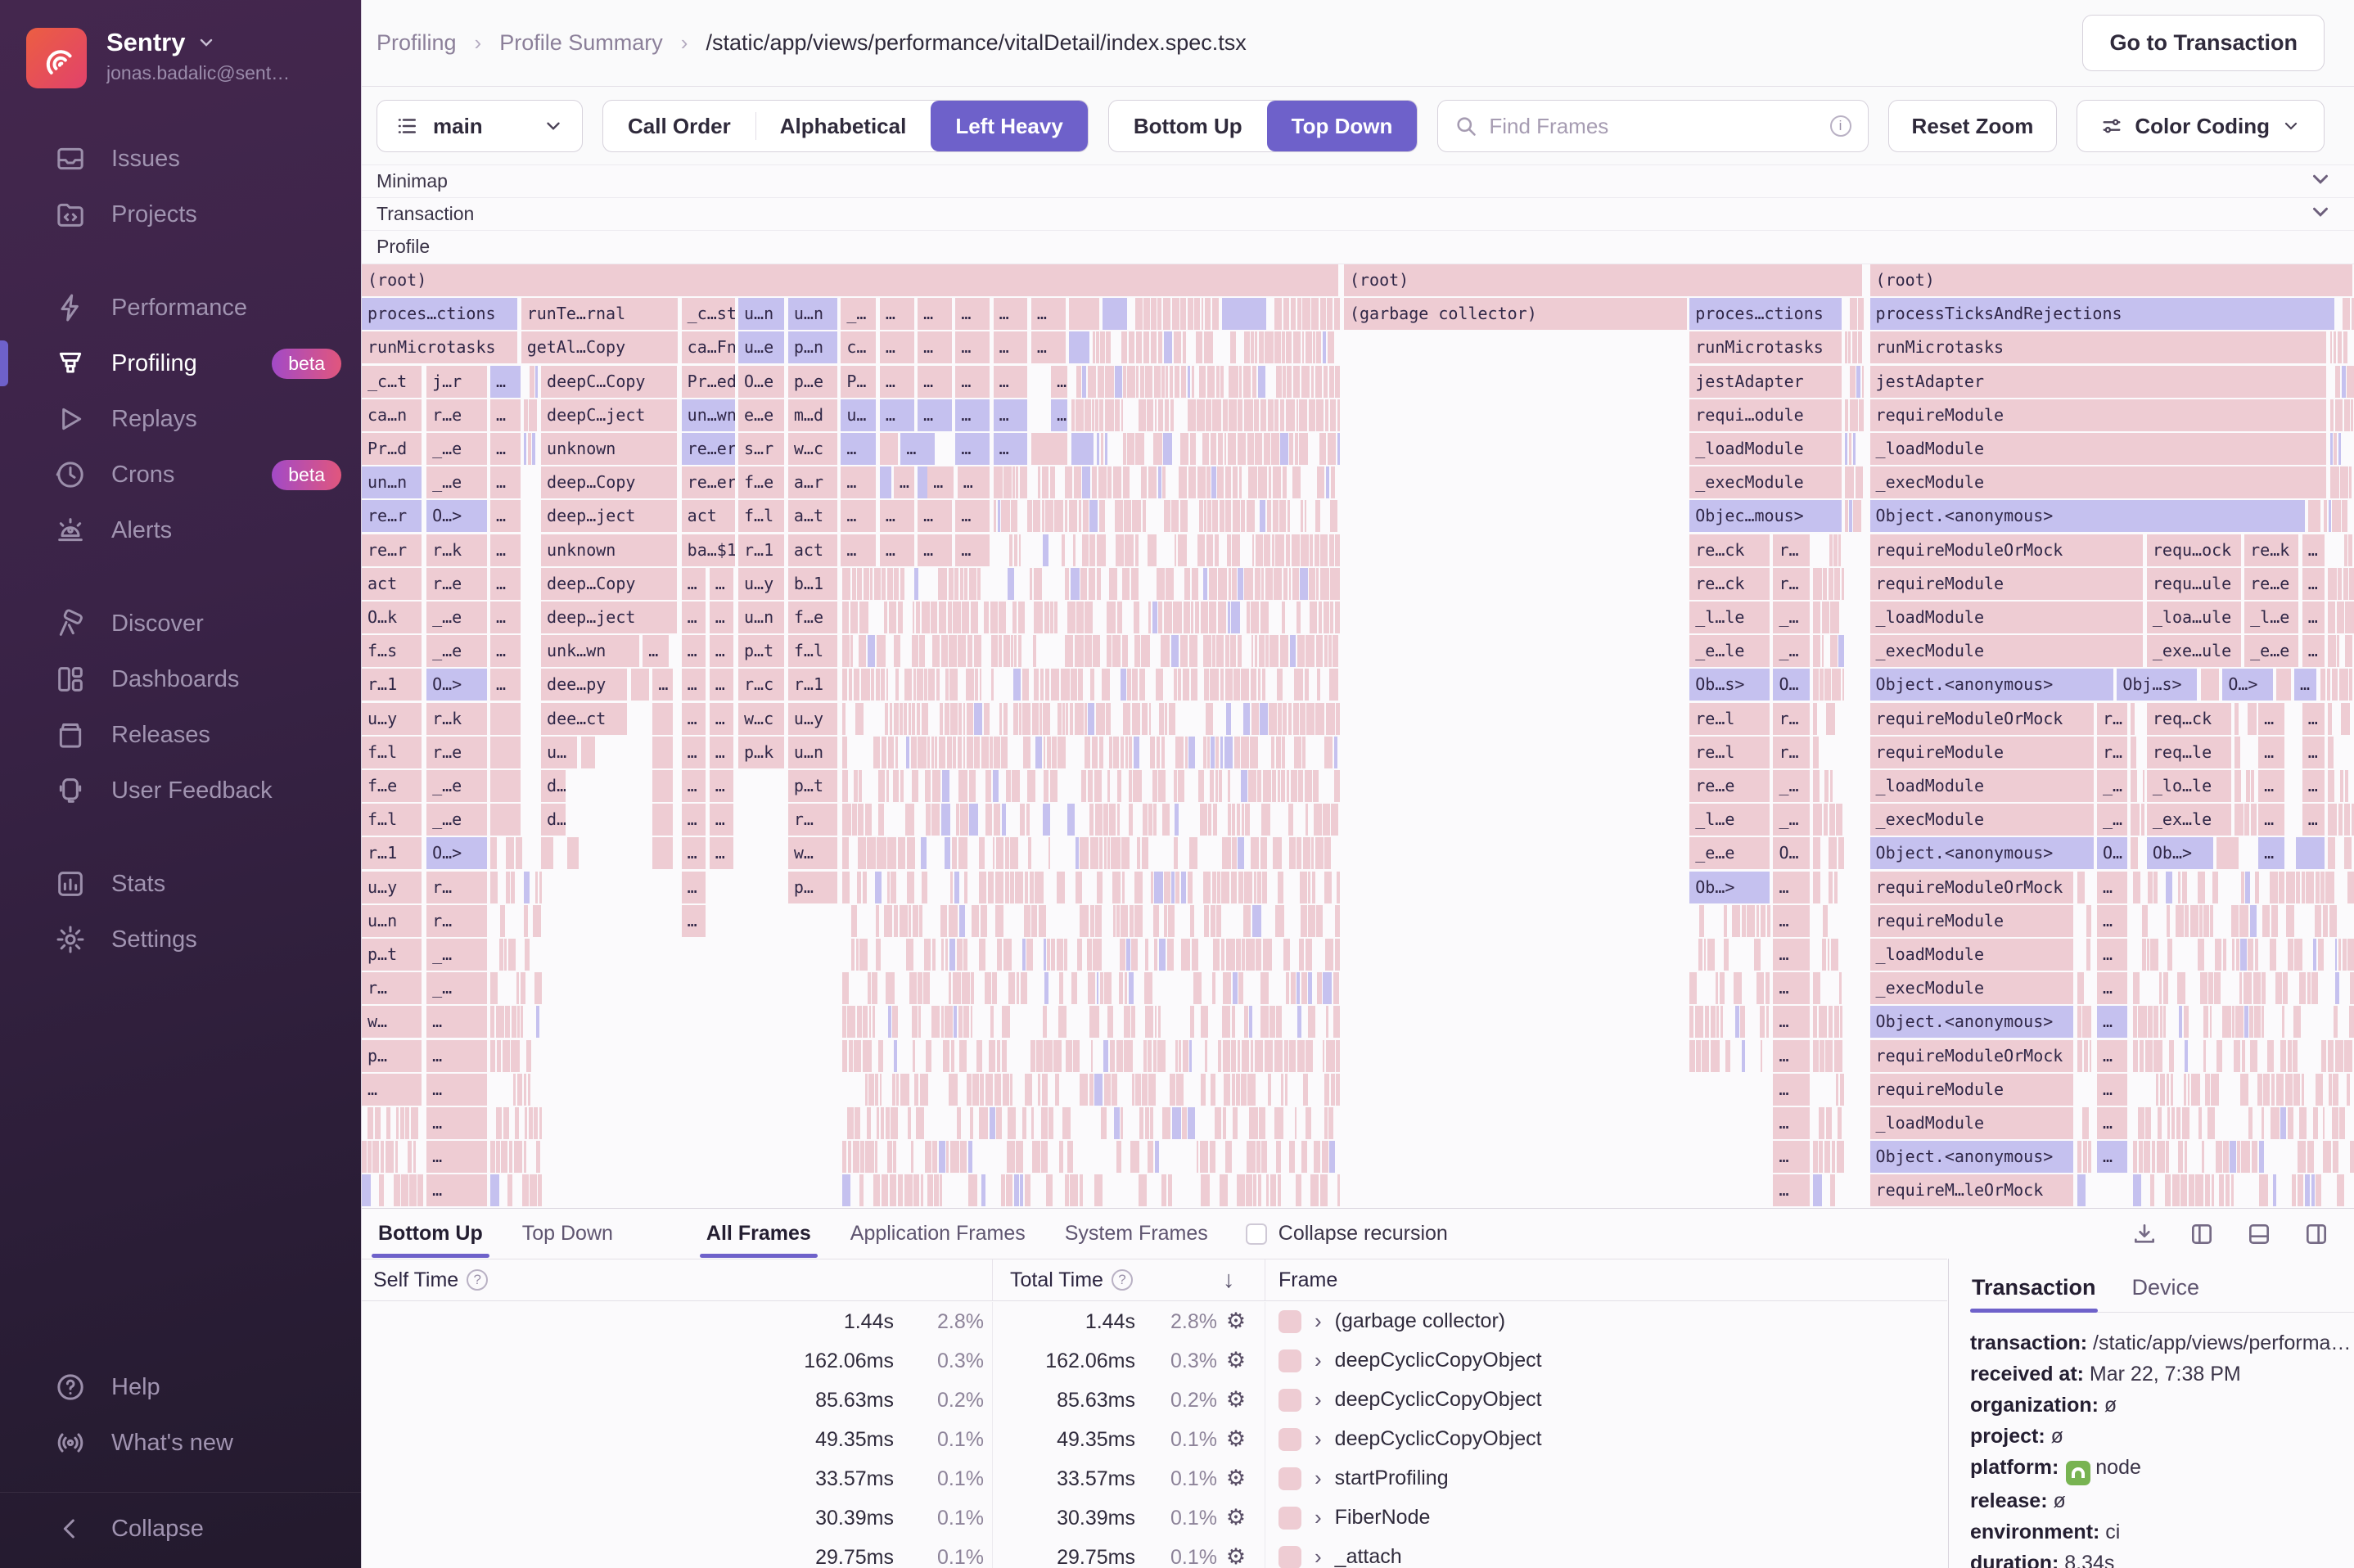 This screenshot has height=1568, width=2354. Describe the element at coordinates (850, 280) in the screenshot. I see `flame-frame: (root)` at that location.